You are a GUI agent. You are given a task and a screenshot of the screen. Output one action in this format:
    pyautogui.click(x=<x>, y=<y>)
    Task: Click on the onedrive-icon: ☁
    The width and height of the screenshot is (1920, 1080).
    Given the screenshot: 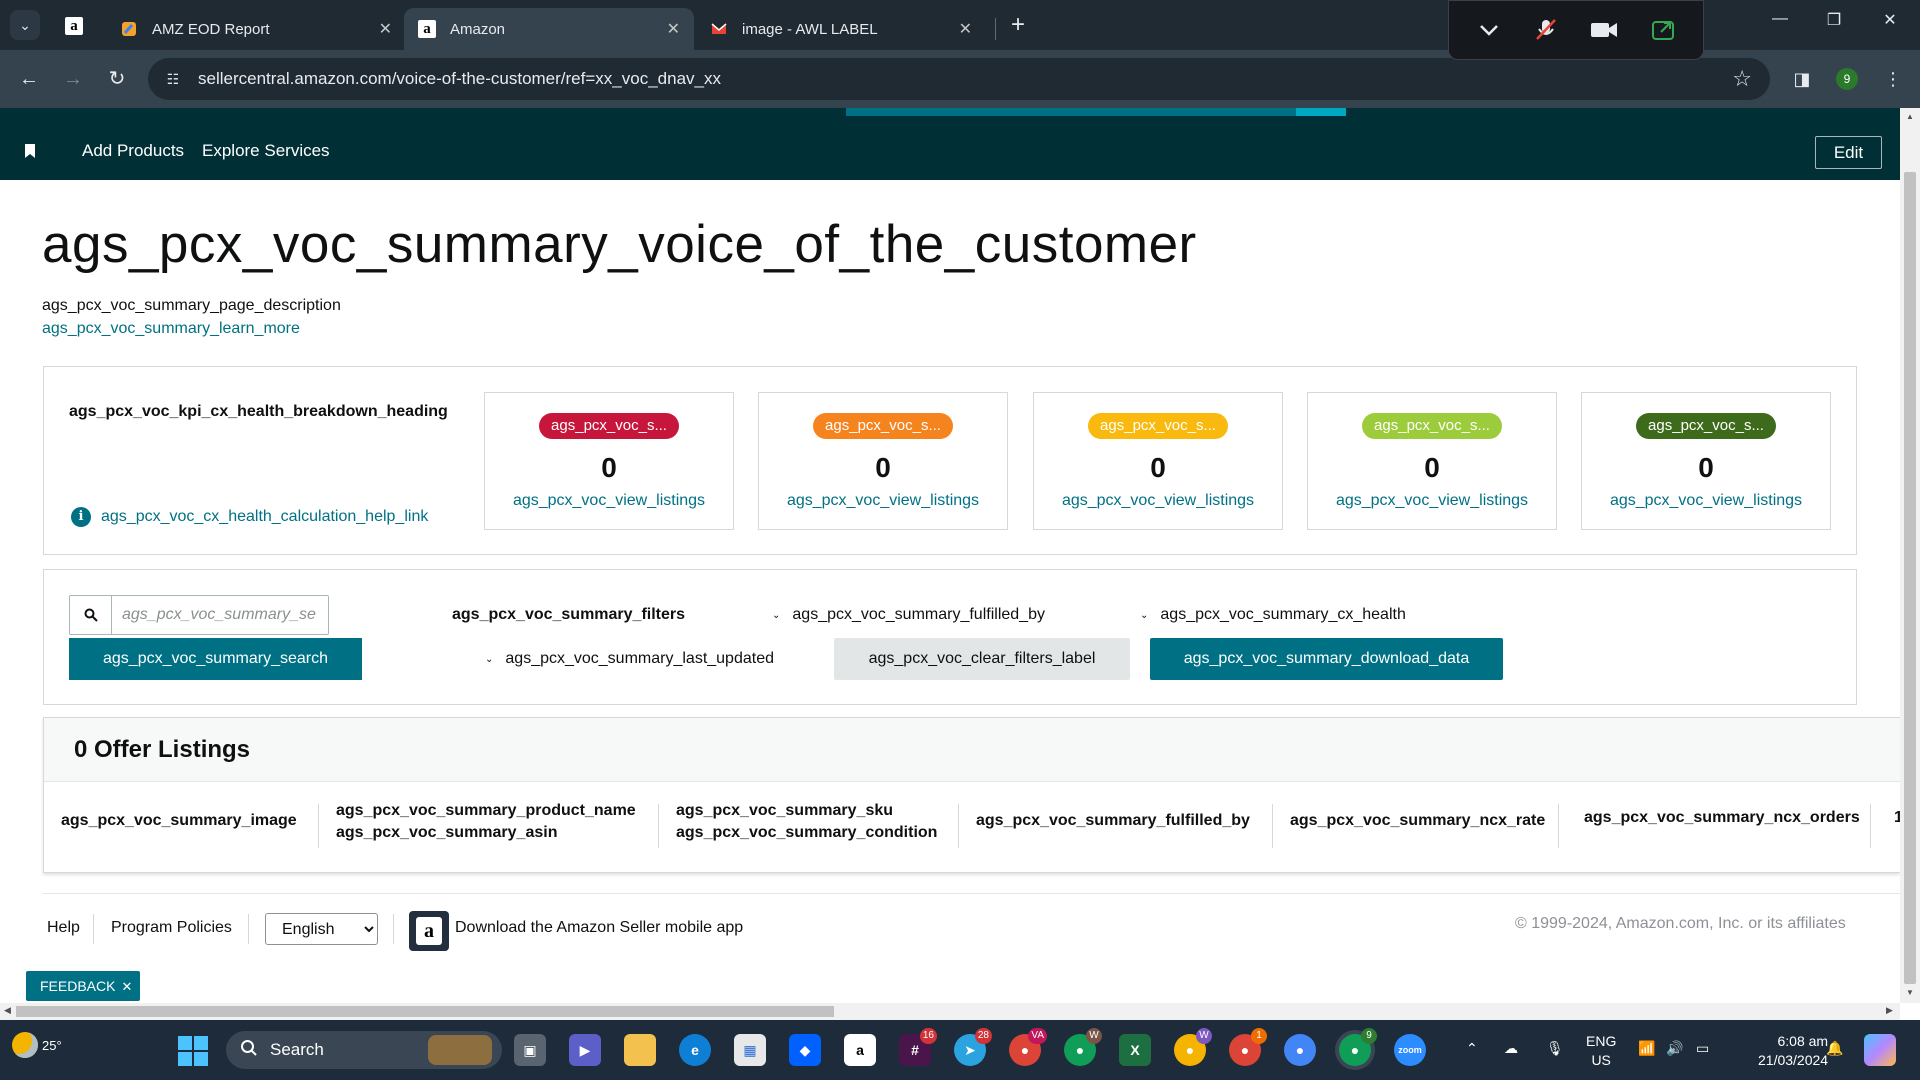 What is the action you would take?
    pyautogui.click(x=1511, y=1048)
    